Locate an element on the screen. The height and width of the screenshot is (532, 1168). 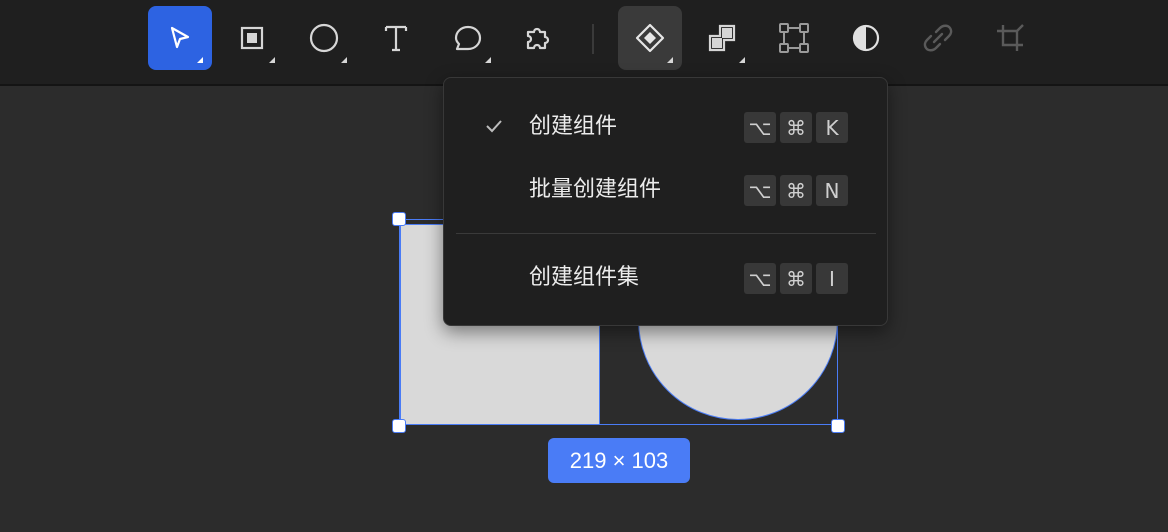
select-tool-button is located at coordinates (180, 38).